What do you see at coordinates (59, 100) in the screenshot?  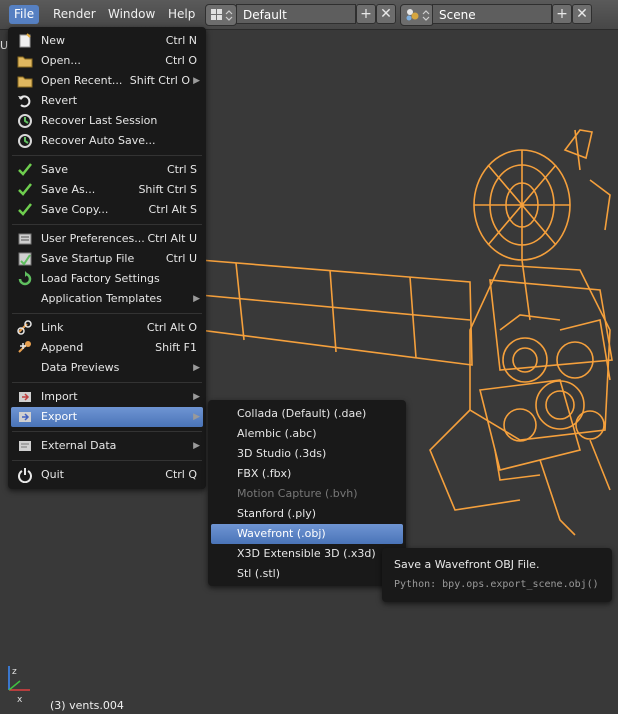 I see `menu-item-label: Revert` at bounding box center [59, 100].